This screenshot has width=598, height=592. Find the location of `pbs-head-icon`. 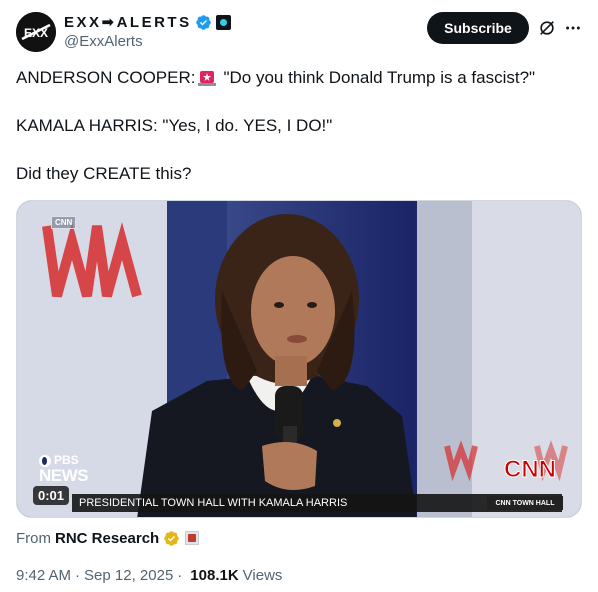

pbs-head-icon is located at coordinates (45, 460).